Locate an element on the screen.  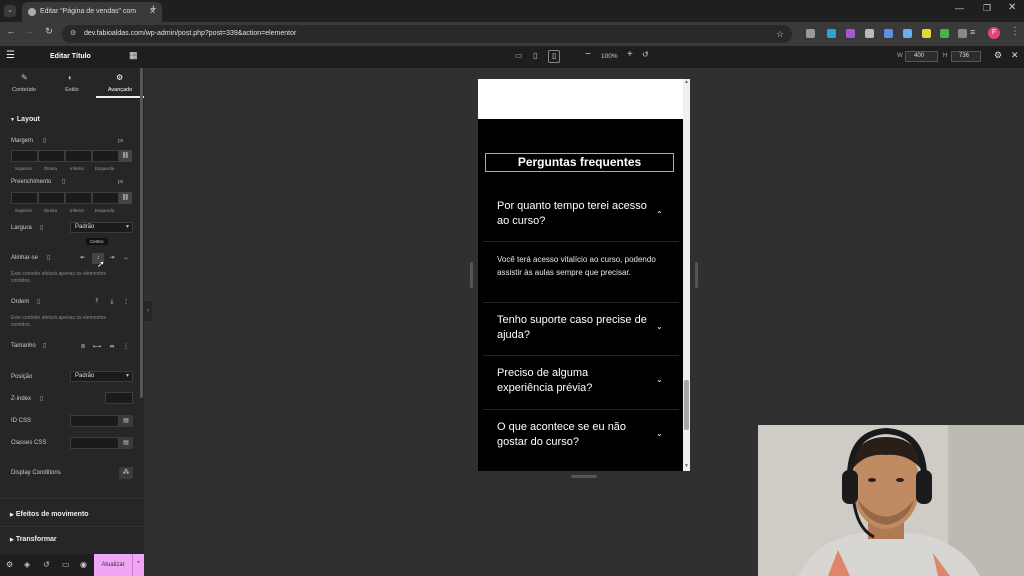
settings-gear-icon: ⚙ is located at coordinates (998, 55).